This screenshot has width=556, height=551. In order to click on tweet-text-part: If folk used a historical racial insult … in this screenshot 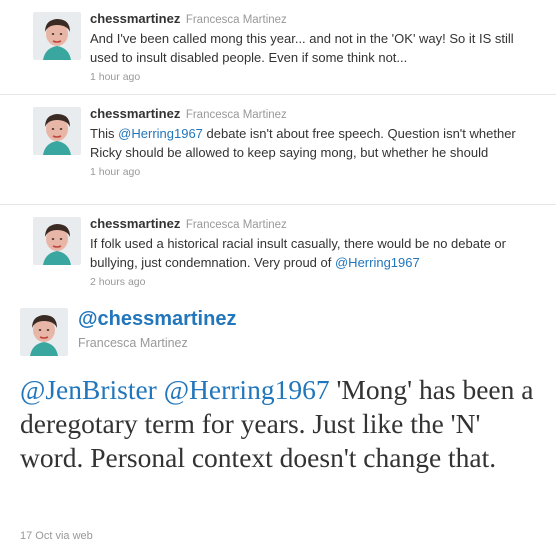, I will do `click(298, 253)`.